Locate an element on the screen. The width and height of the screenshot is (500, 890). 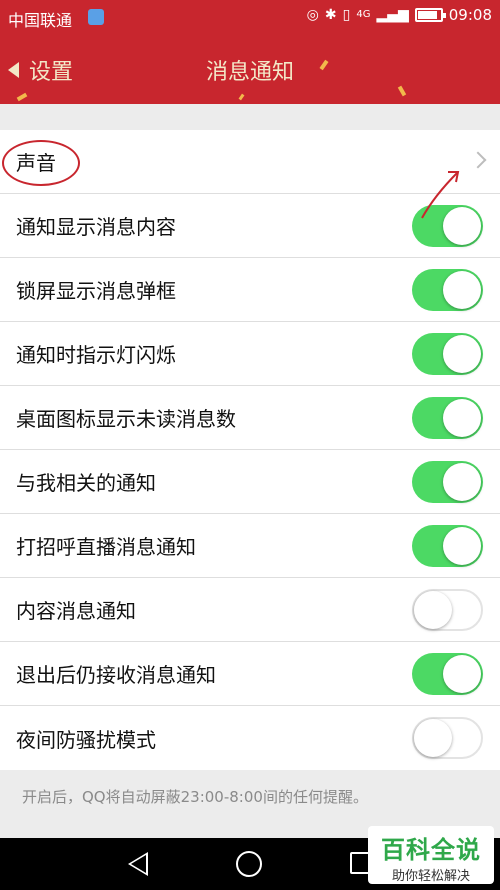
row-label: 通知时指示灯闪烁 is located at coordinates (96, 355).